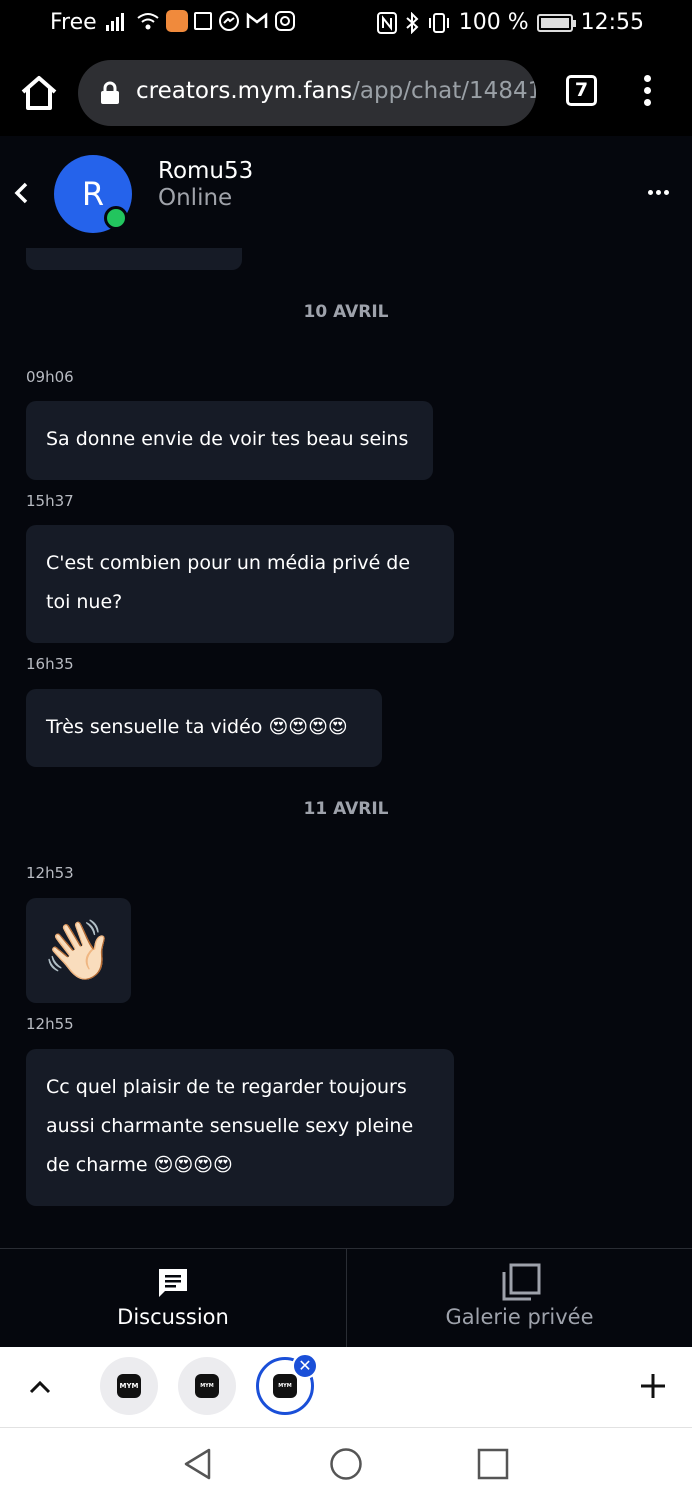 Image resolution: width=692 pixels, height=1500 pixels. I want to click on message-time: 09h06, so click(50, 377).